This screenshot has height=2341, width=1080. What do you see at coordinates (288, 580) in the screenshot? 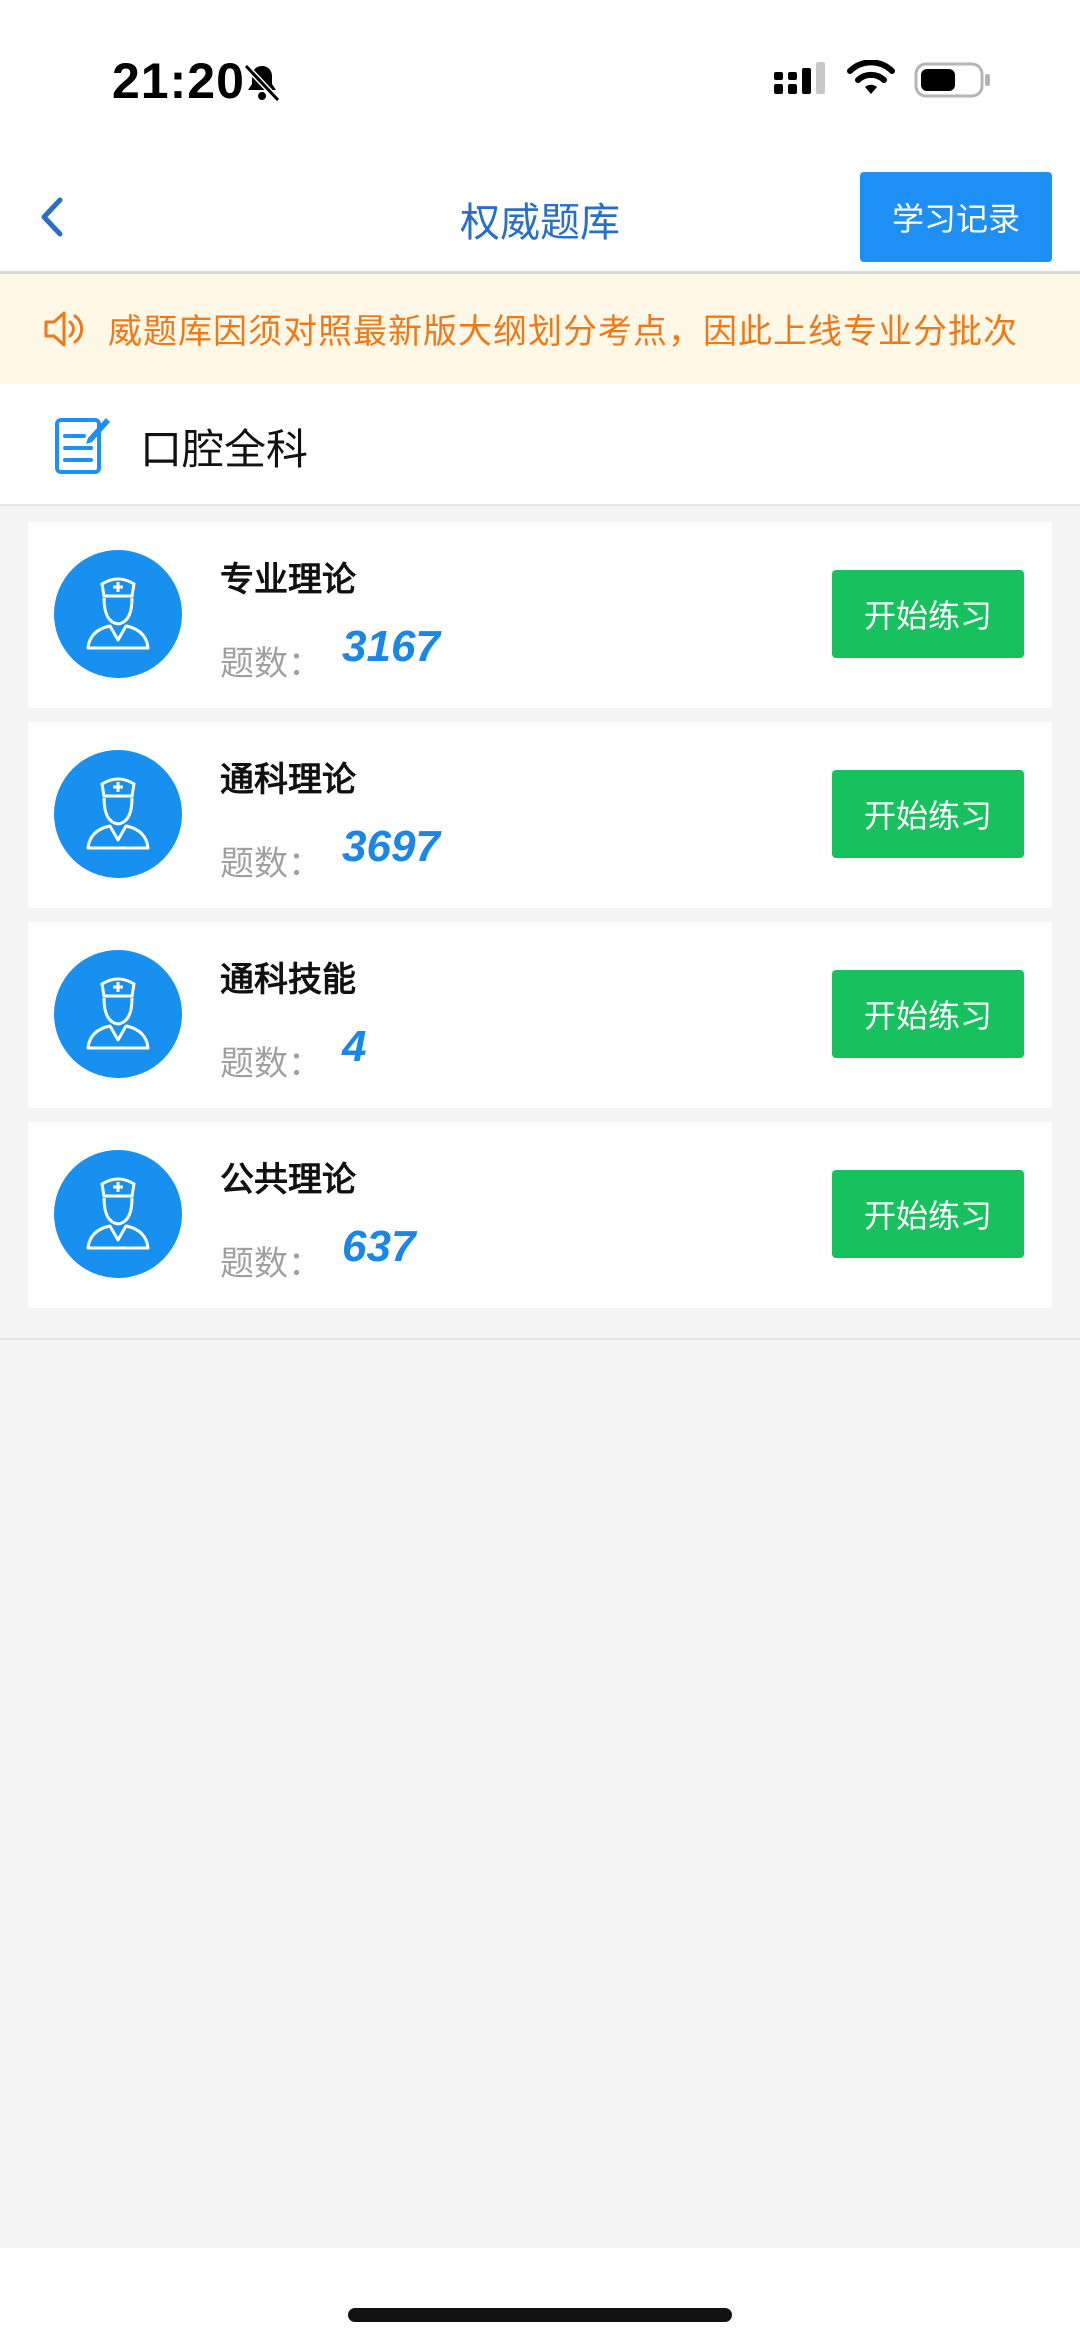
I see `subject-title: 专业理论` at bounding box center [288, 580].